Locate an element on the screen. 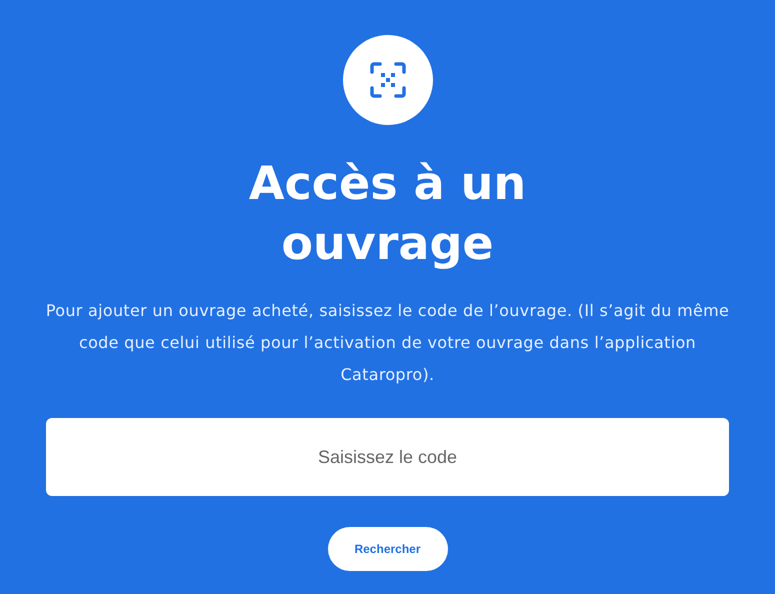 Image resolution: width=775 pixels, height=594 pixels. description-text: Pour ajouter un ouvrage acheté, saisissez le code de l’ouvrage. (Il s’agit du même code que celui utilisé pour l’activation de votre ouvrage dans l’application Cataropro). is located at coordinates (387, 343).